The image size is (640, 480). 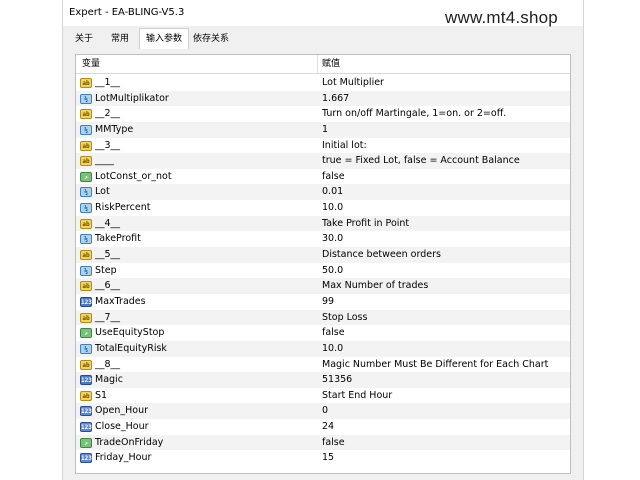 What do you see at coordinates (91, 64) in the screenshot?
I see `column-header-variable: 变量` at bounding box center [91, 64].